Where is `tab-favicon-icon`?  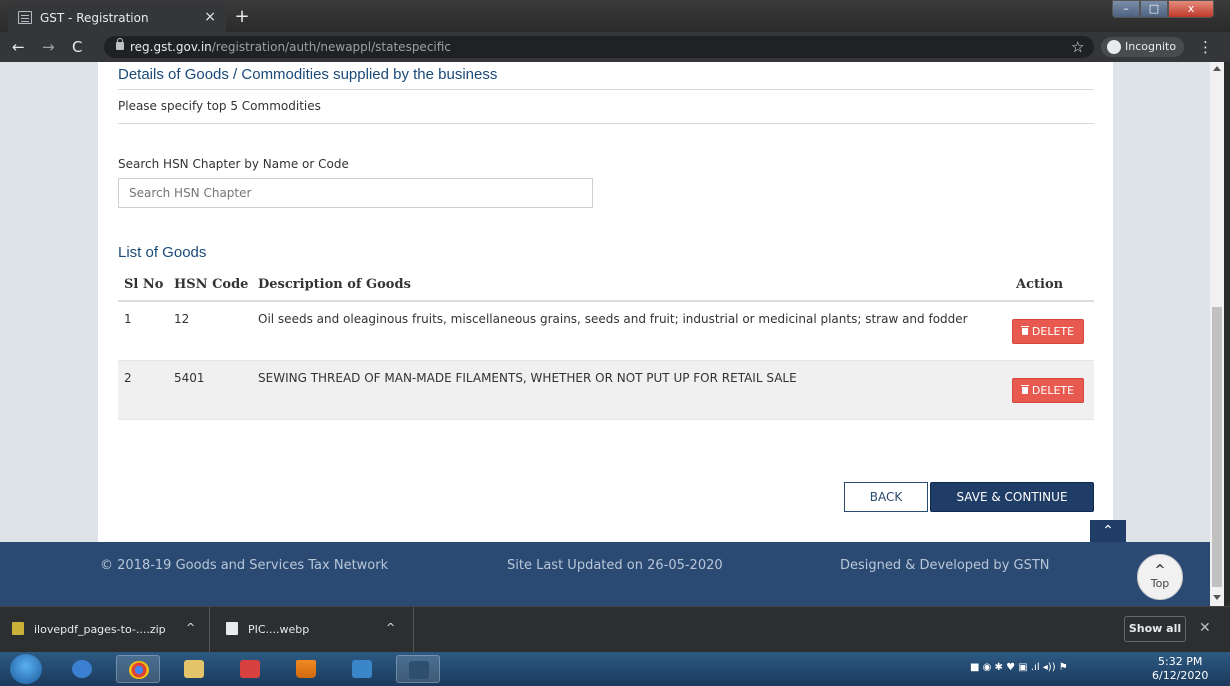
tab-favicon-icon is located at coordinates (25, 17).